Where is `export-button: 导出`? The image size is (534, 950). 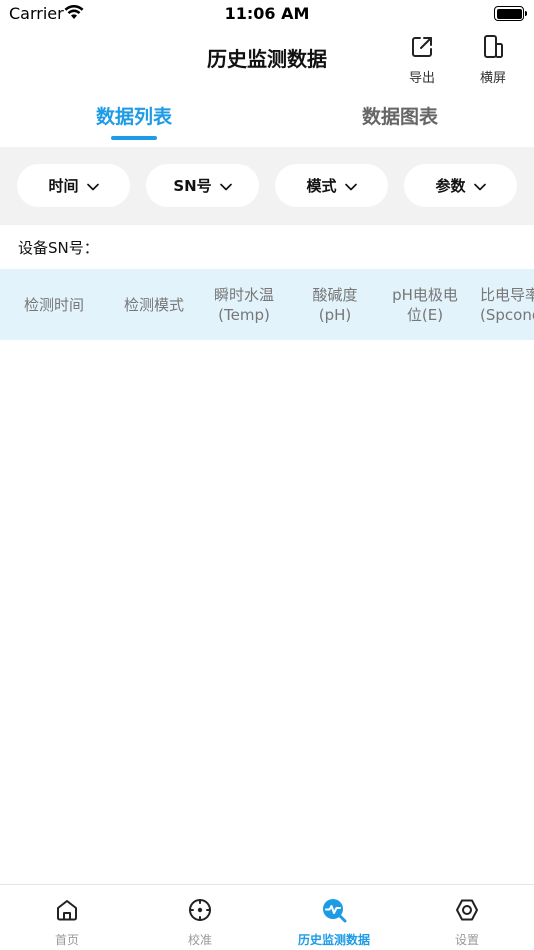 export-button: 导出 is located at coordinates (422, 60).